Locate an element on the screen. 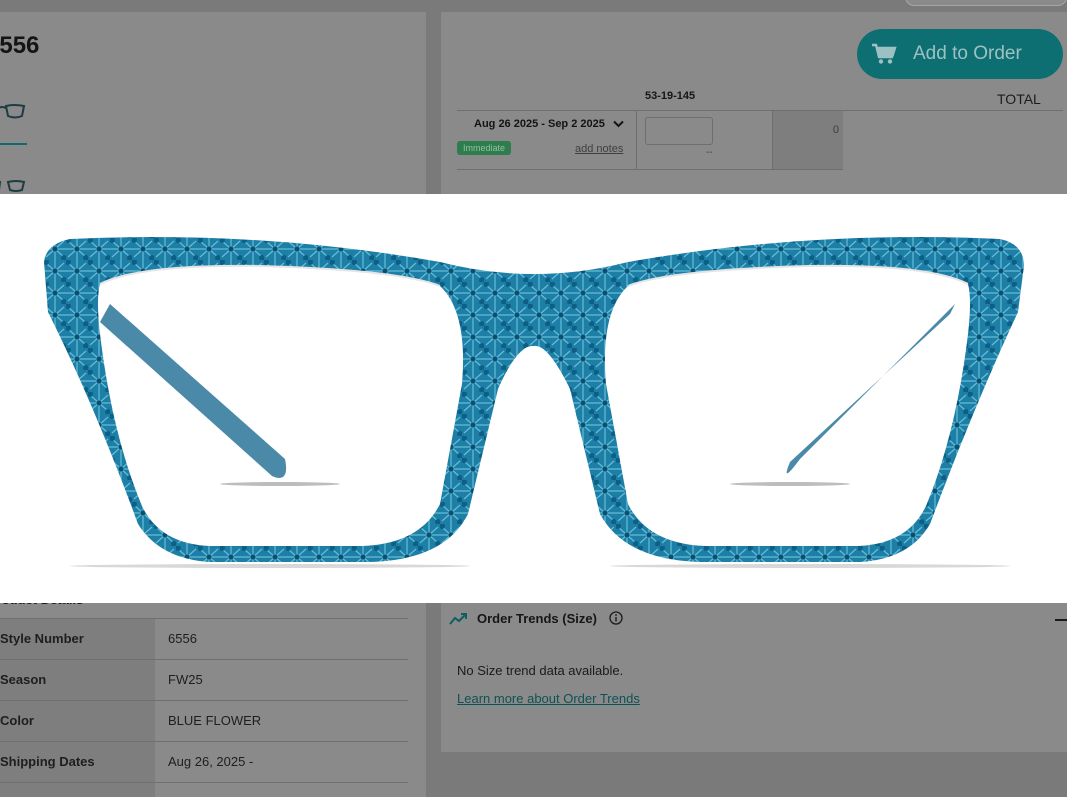  top-search-pill is located at coordinates (986, 3).